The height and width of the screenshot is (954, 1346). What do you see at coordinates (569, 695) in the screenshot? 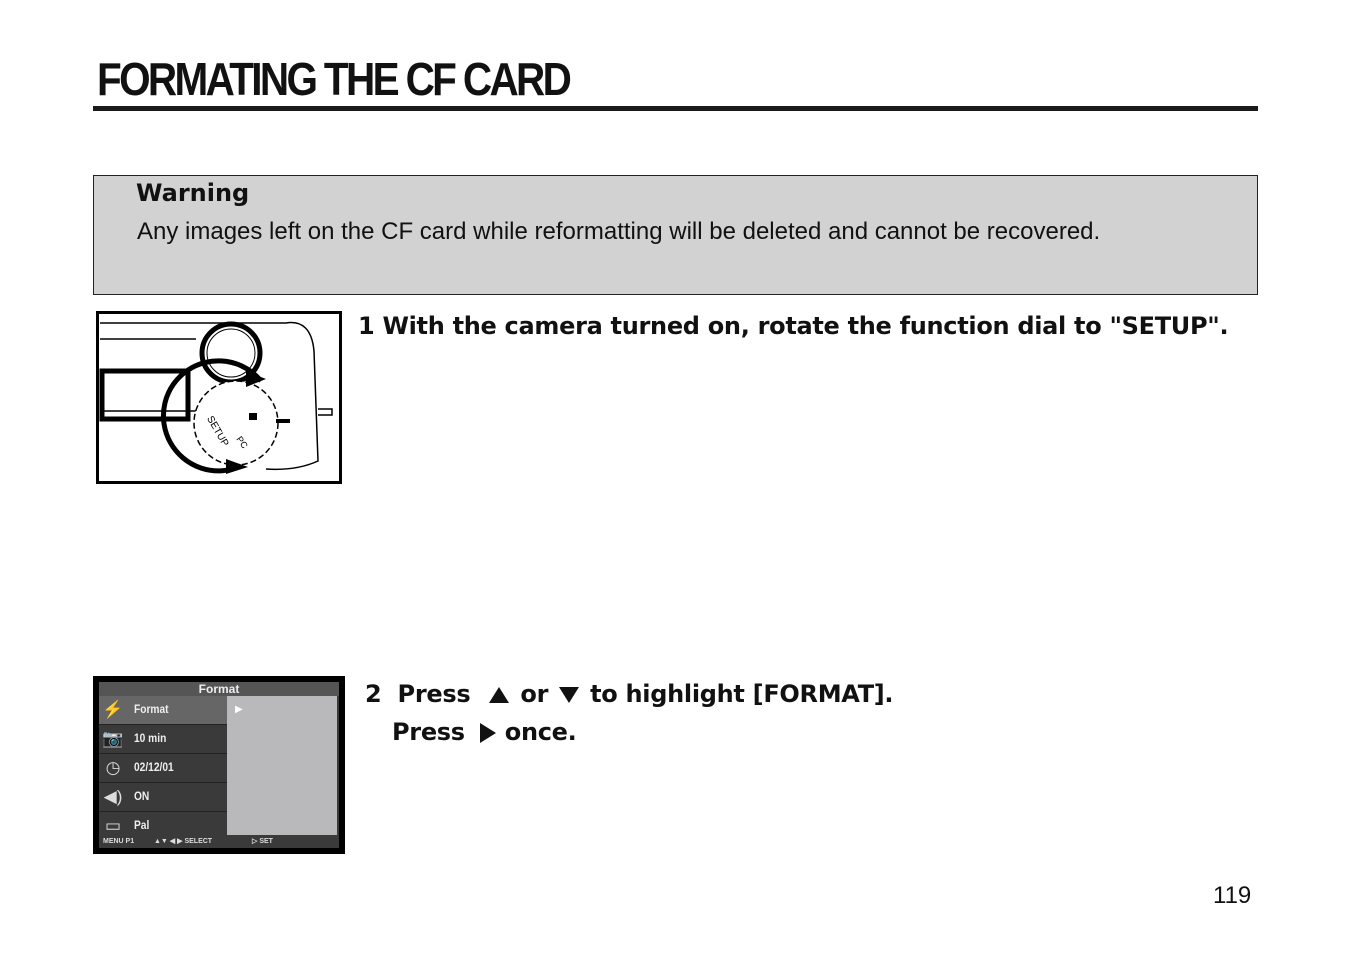
I see `down-triangle-icon` at bounding box center [569, 695].